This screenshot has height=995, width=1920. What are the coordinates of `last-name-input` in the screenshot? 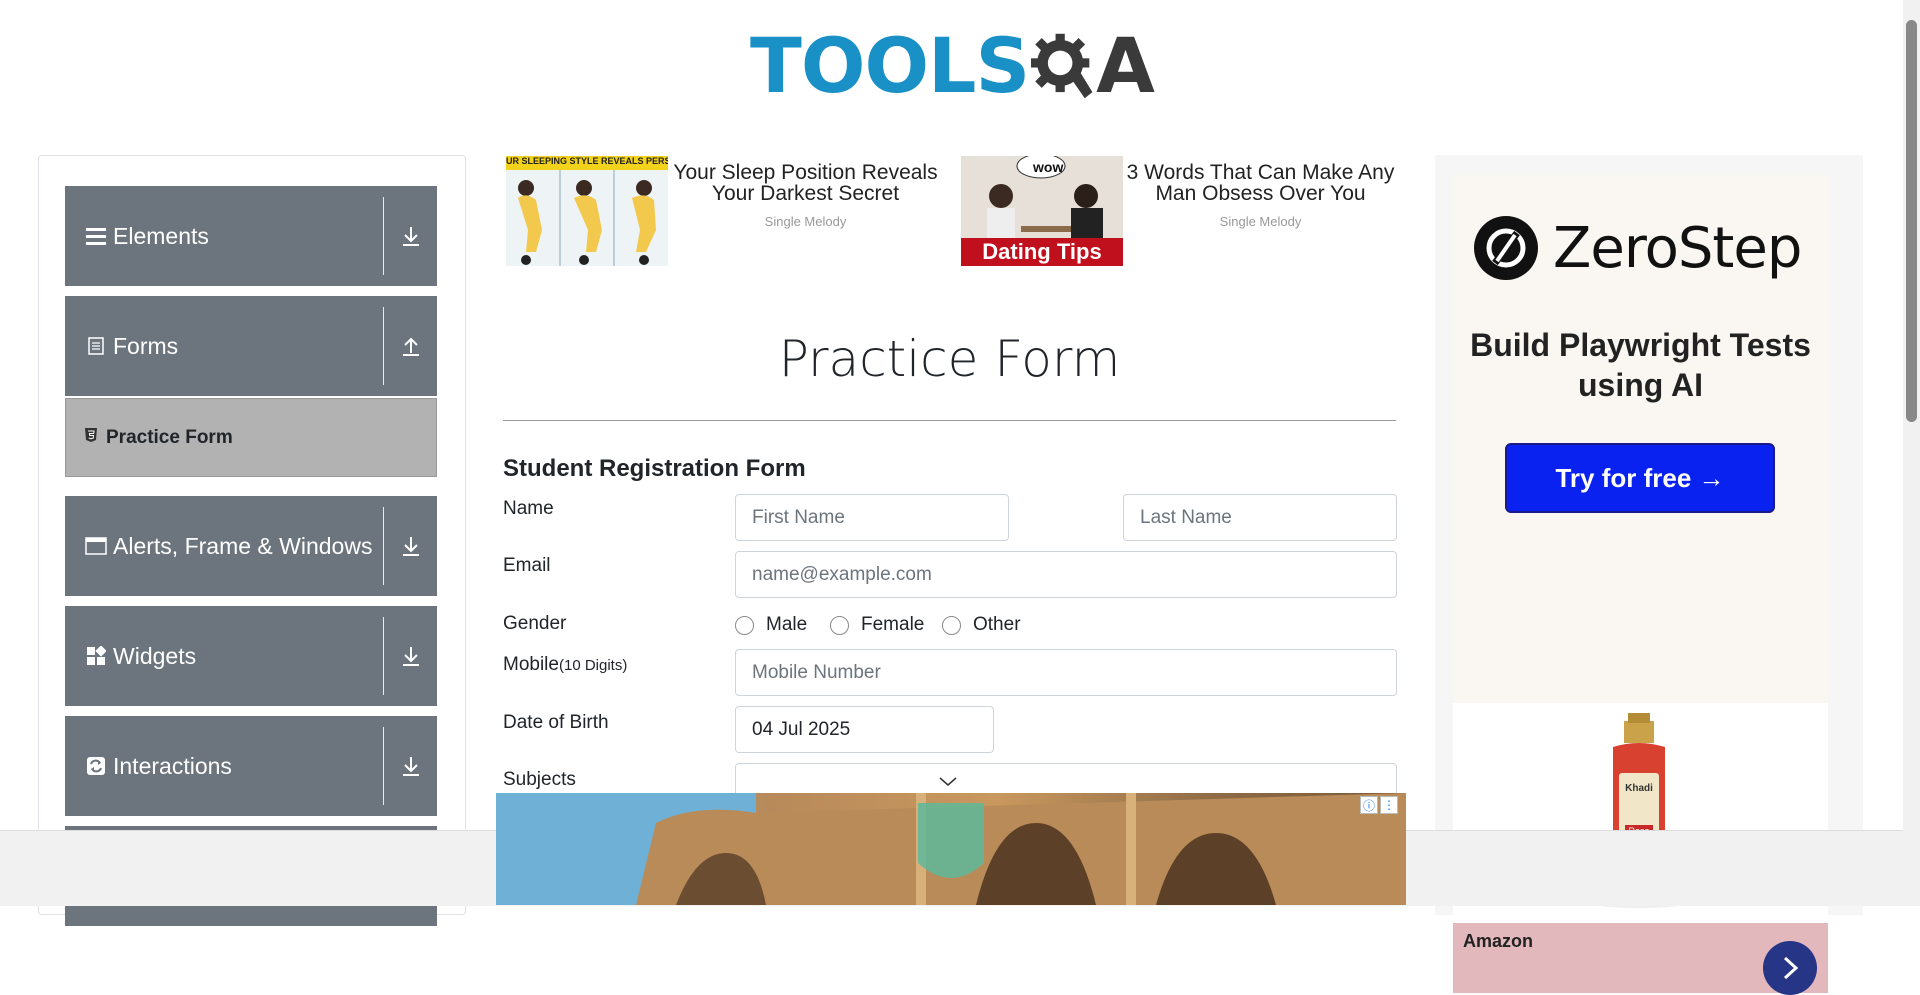 It's located at (1260, 517).